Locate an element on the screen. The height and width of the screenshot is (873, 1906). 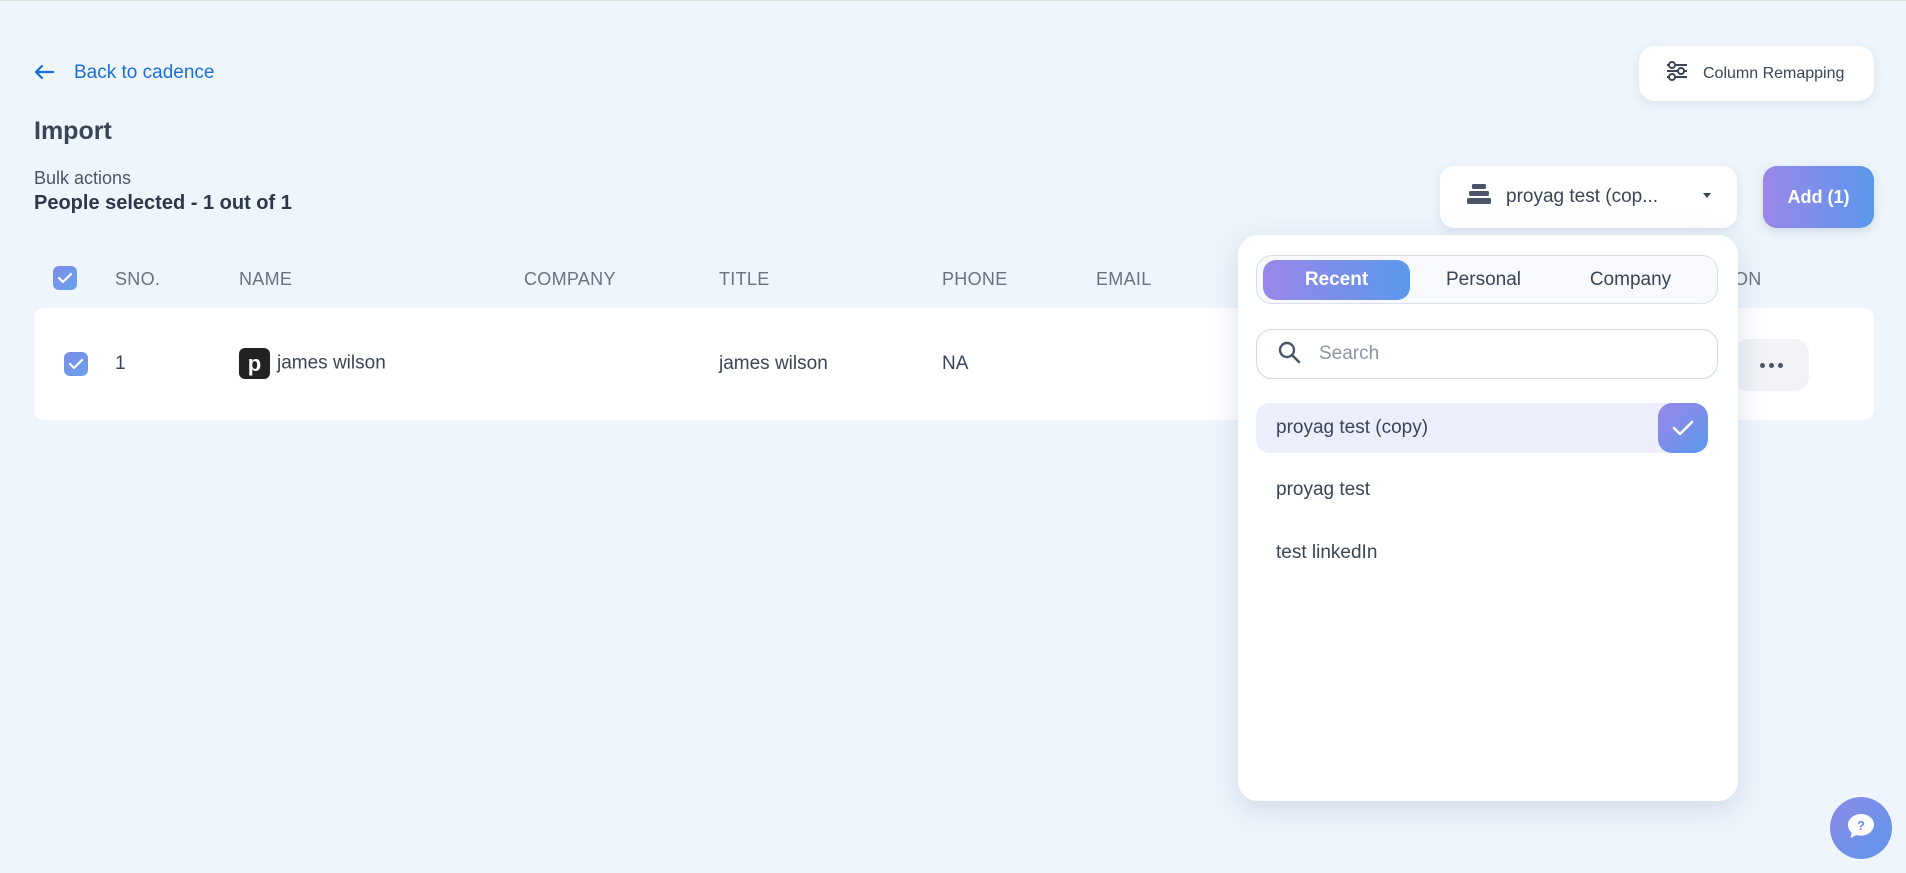
column-header-action: ON is located at coordinates (1748, 279).